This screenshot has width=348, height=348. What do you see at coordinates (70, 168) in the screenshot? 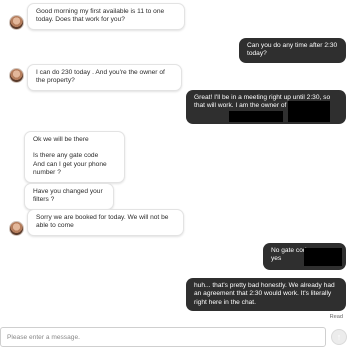
I see `message-line: And can I get your phone number ?` at bounding box center [70, 168].